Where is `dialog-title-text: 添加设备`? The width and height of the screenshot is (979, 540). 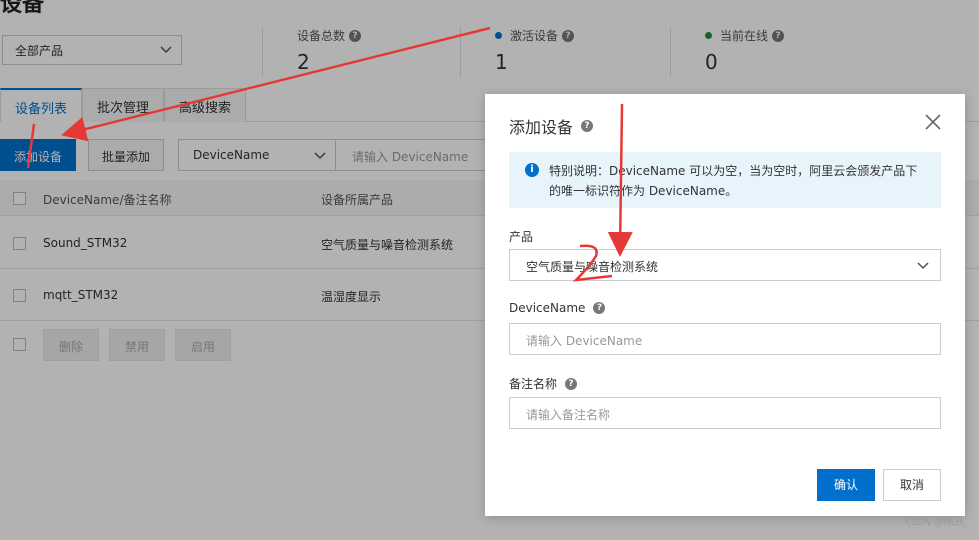
dialog-title-text: 添加设备 is located at coordinates (541, 127).